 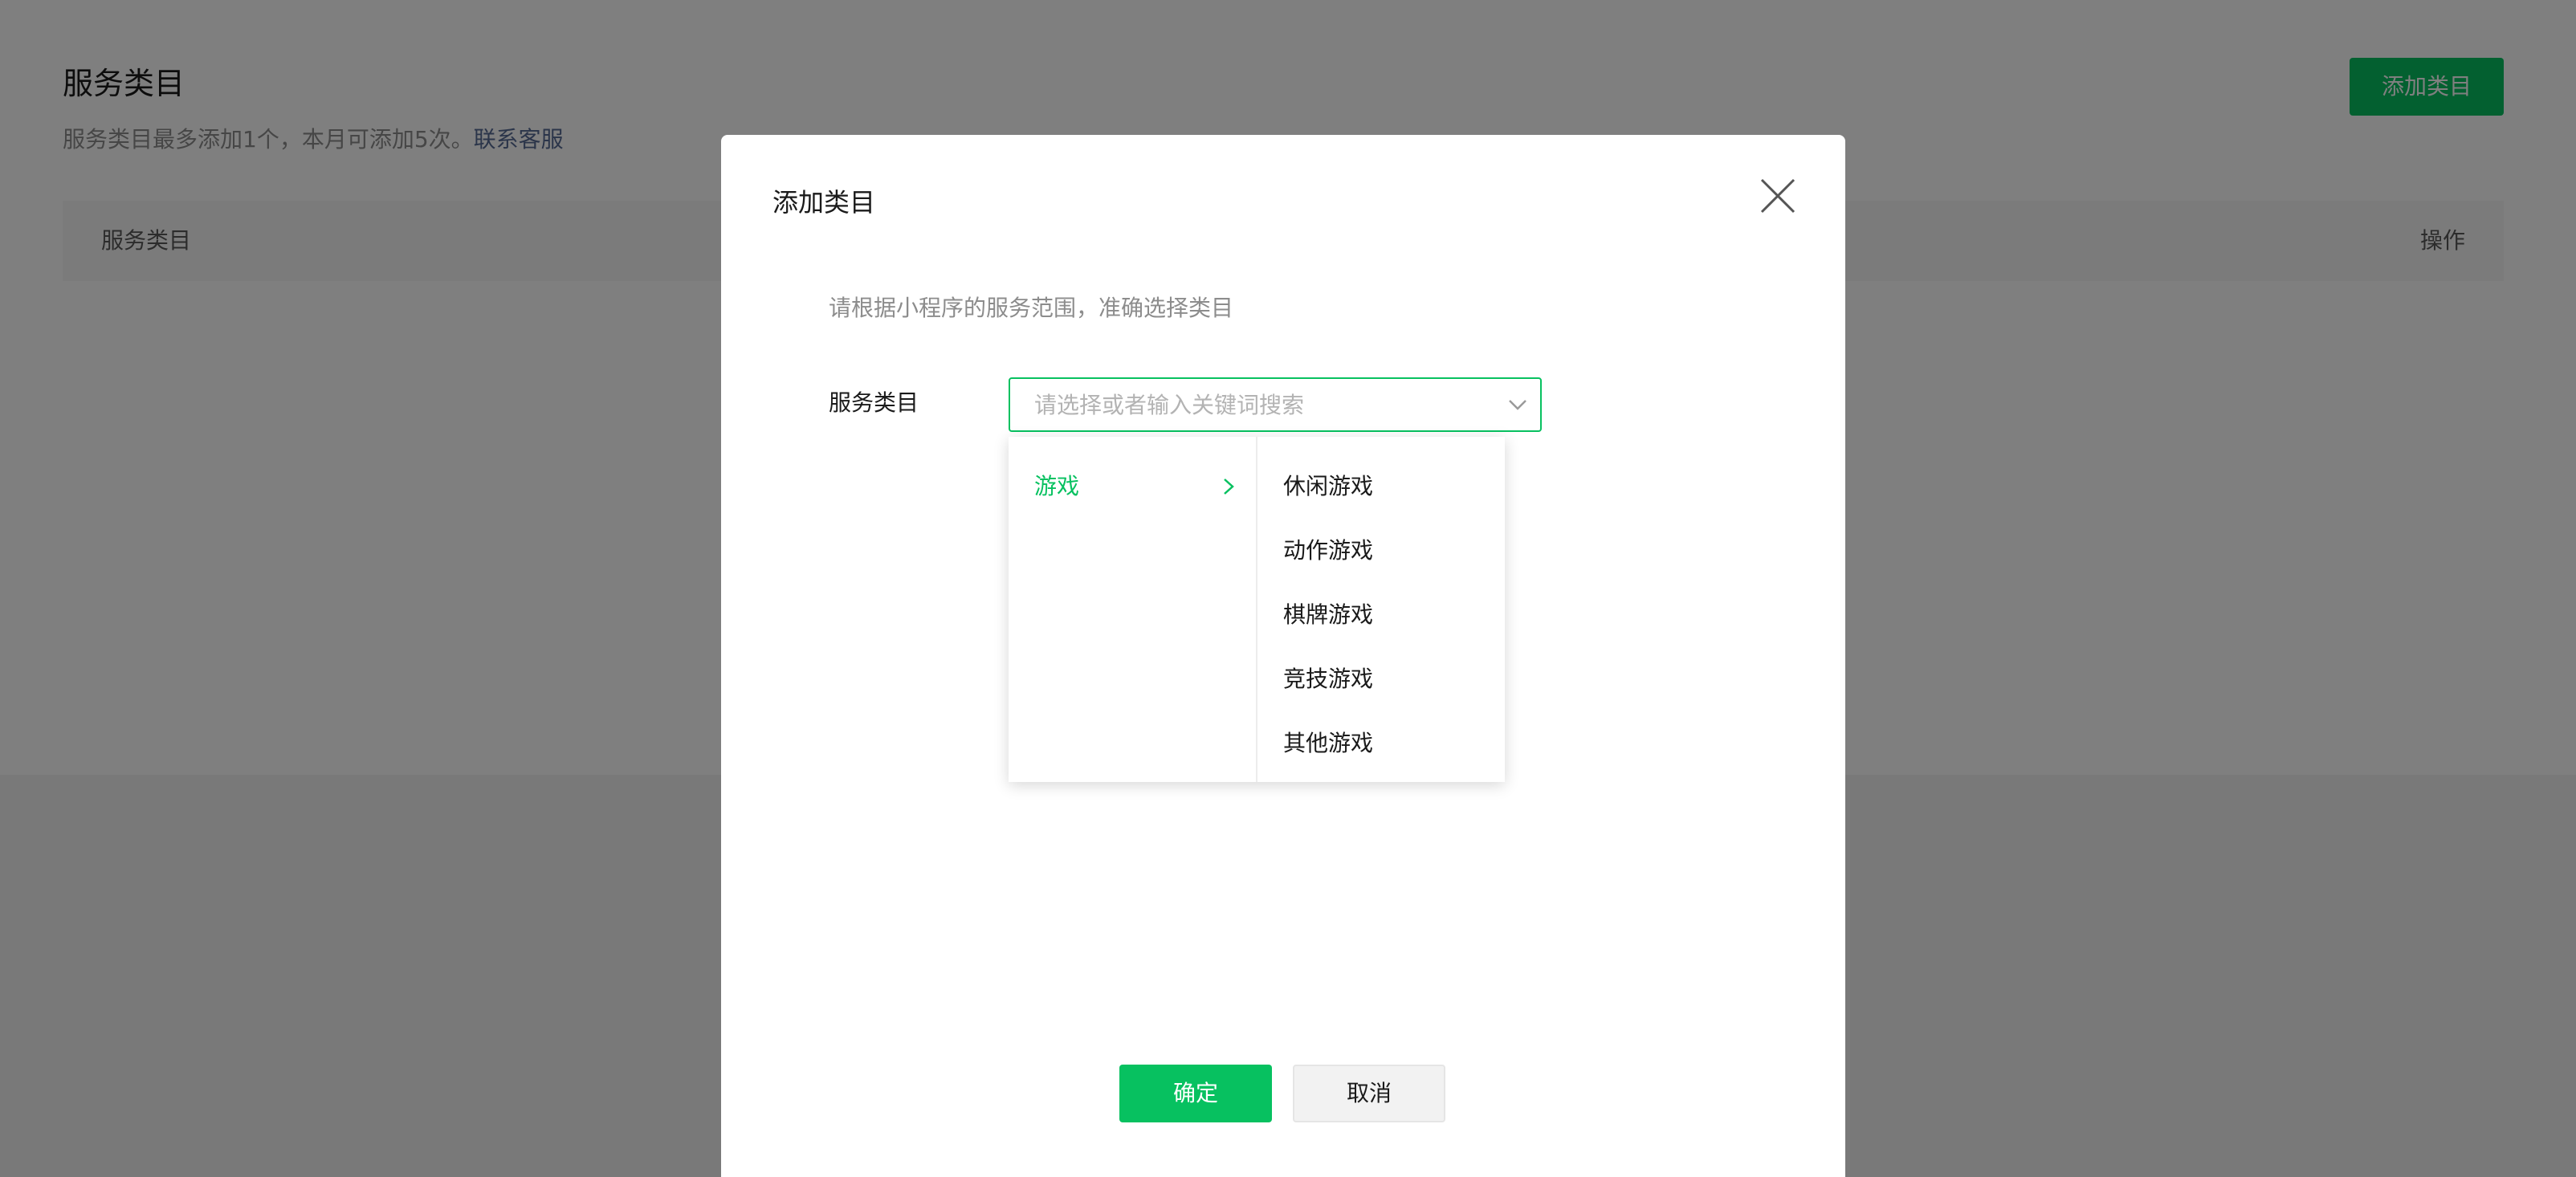 What do you see at coordinates (1381, 615) in the screenshot?
I see `subcategory-item: 棋牌游戏` at bounding box center [1381, 615].